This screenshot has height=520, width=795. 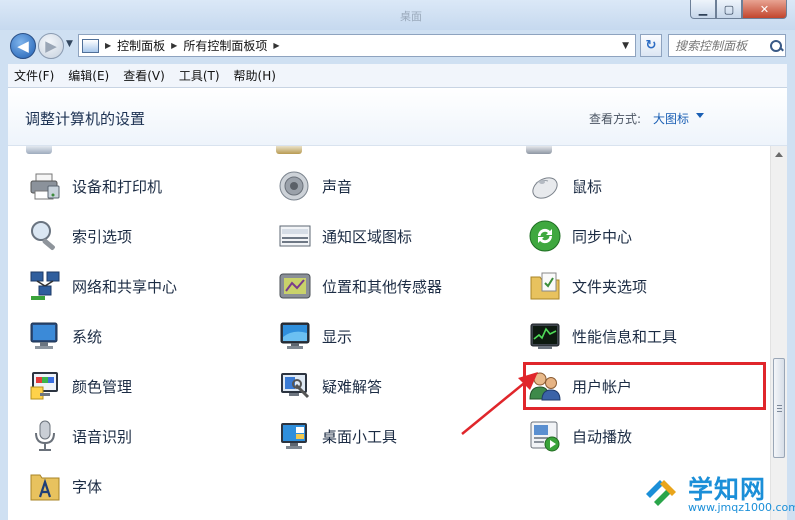 I want to click on cp-item-label: 系统, so click(x=87, y=336).